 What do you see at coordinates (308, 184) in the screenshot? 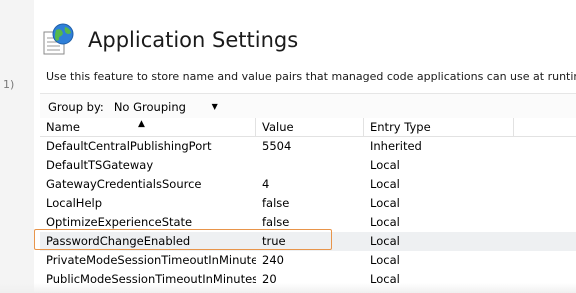
I see `table-row: GatewayCredentialsSource 4 Local` at bounding box center [308, 184].